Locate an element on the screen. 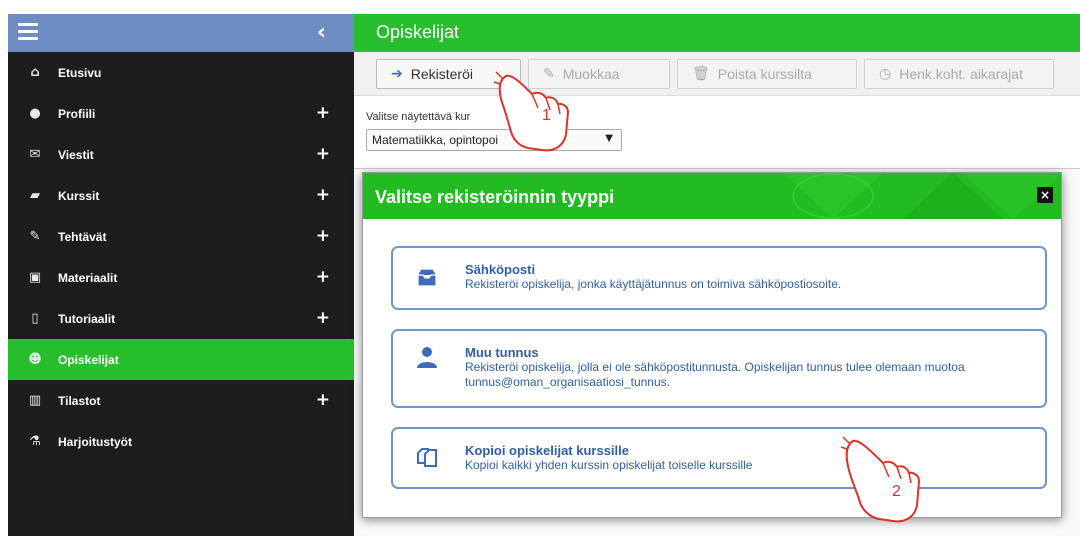 This screenshot has width=1080, height=536. annotation-step-2: 2 is located at coordinates (896, 491).